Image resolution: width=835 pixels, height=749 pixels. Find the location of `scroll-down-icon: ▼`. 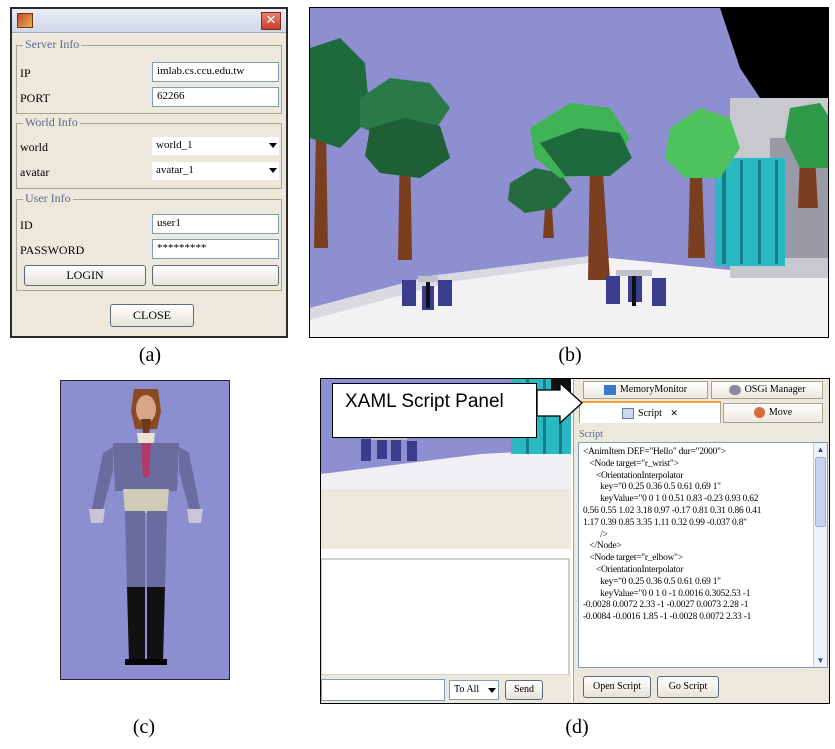

scroll-down-icon: ▼ is located at coordinates (820, 660).